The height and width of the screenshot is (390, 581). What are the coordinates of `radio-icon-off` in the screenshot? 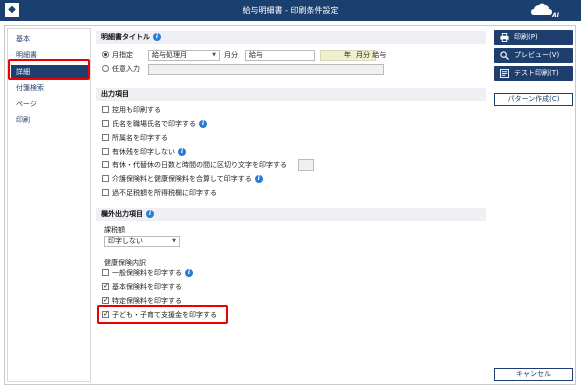 It's located at (105, 68).